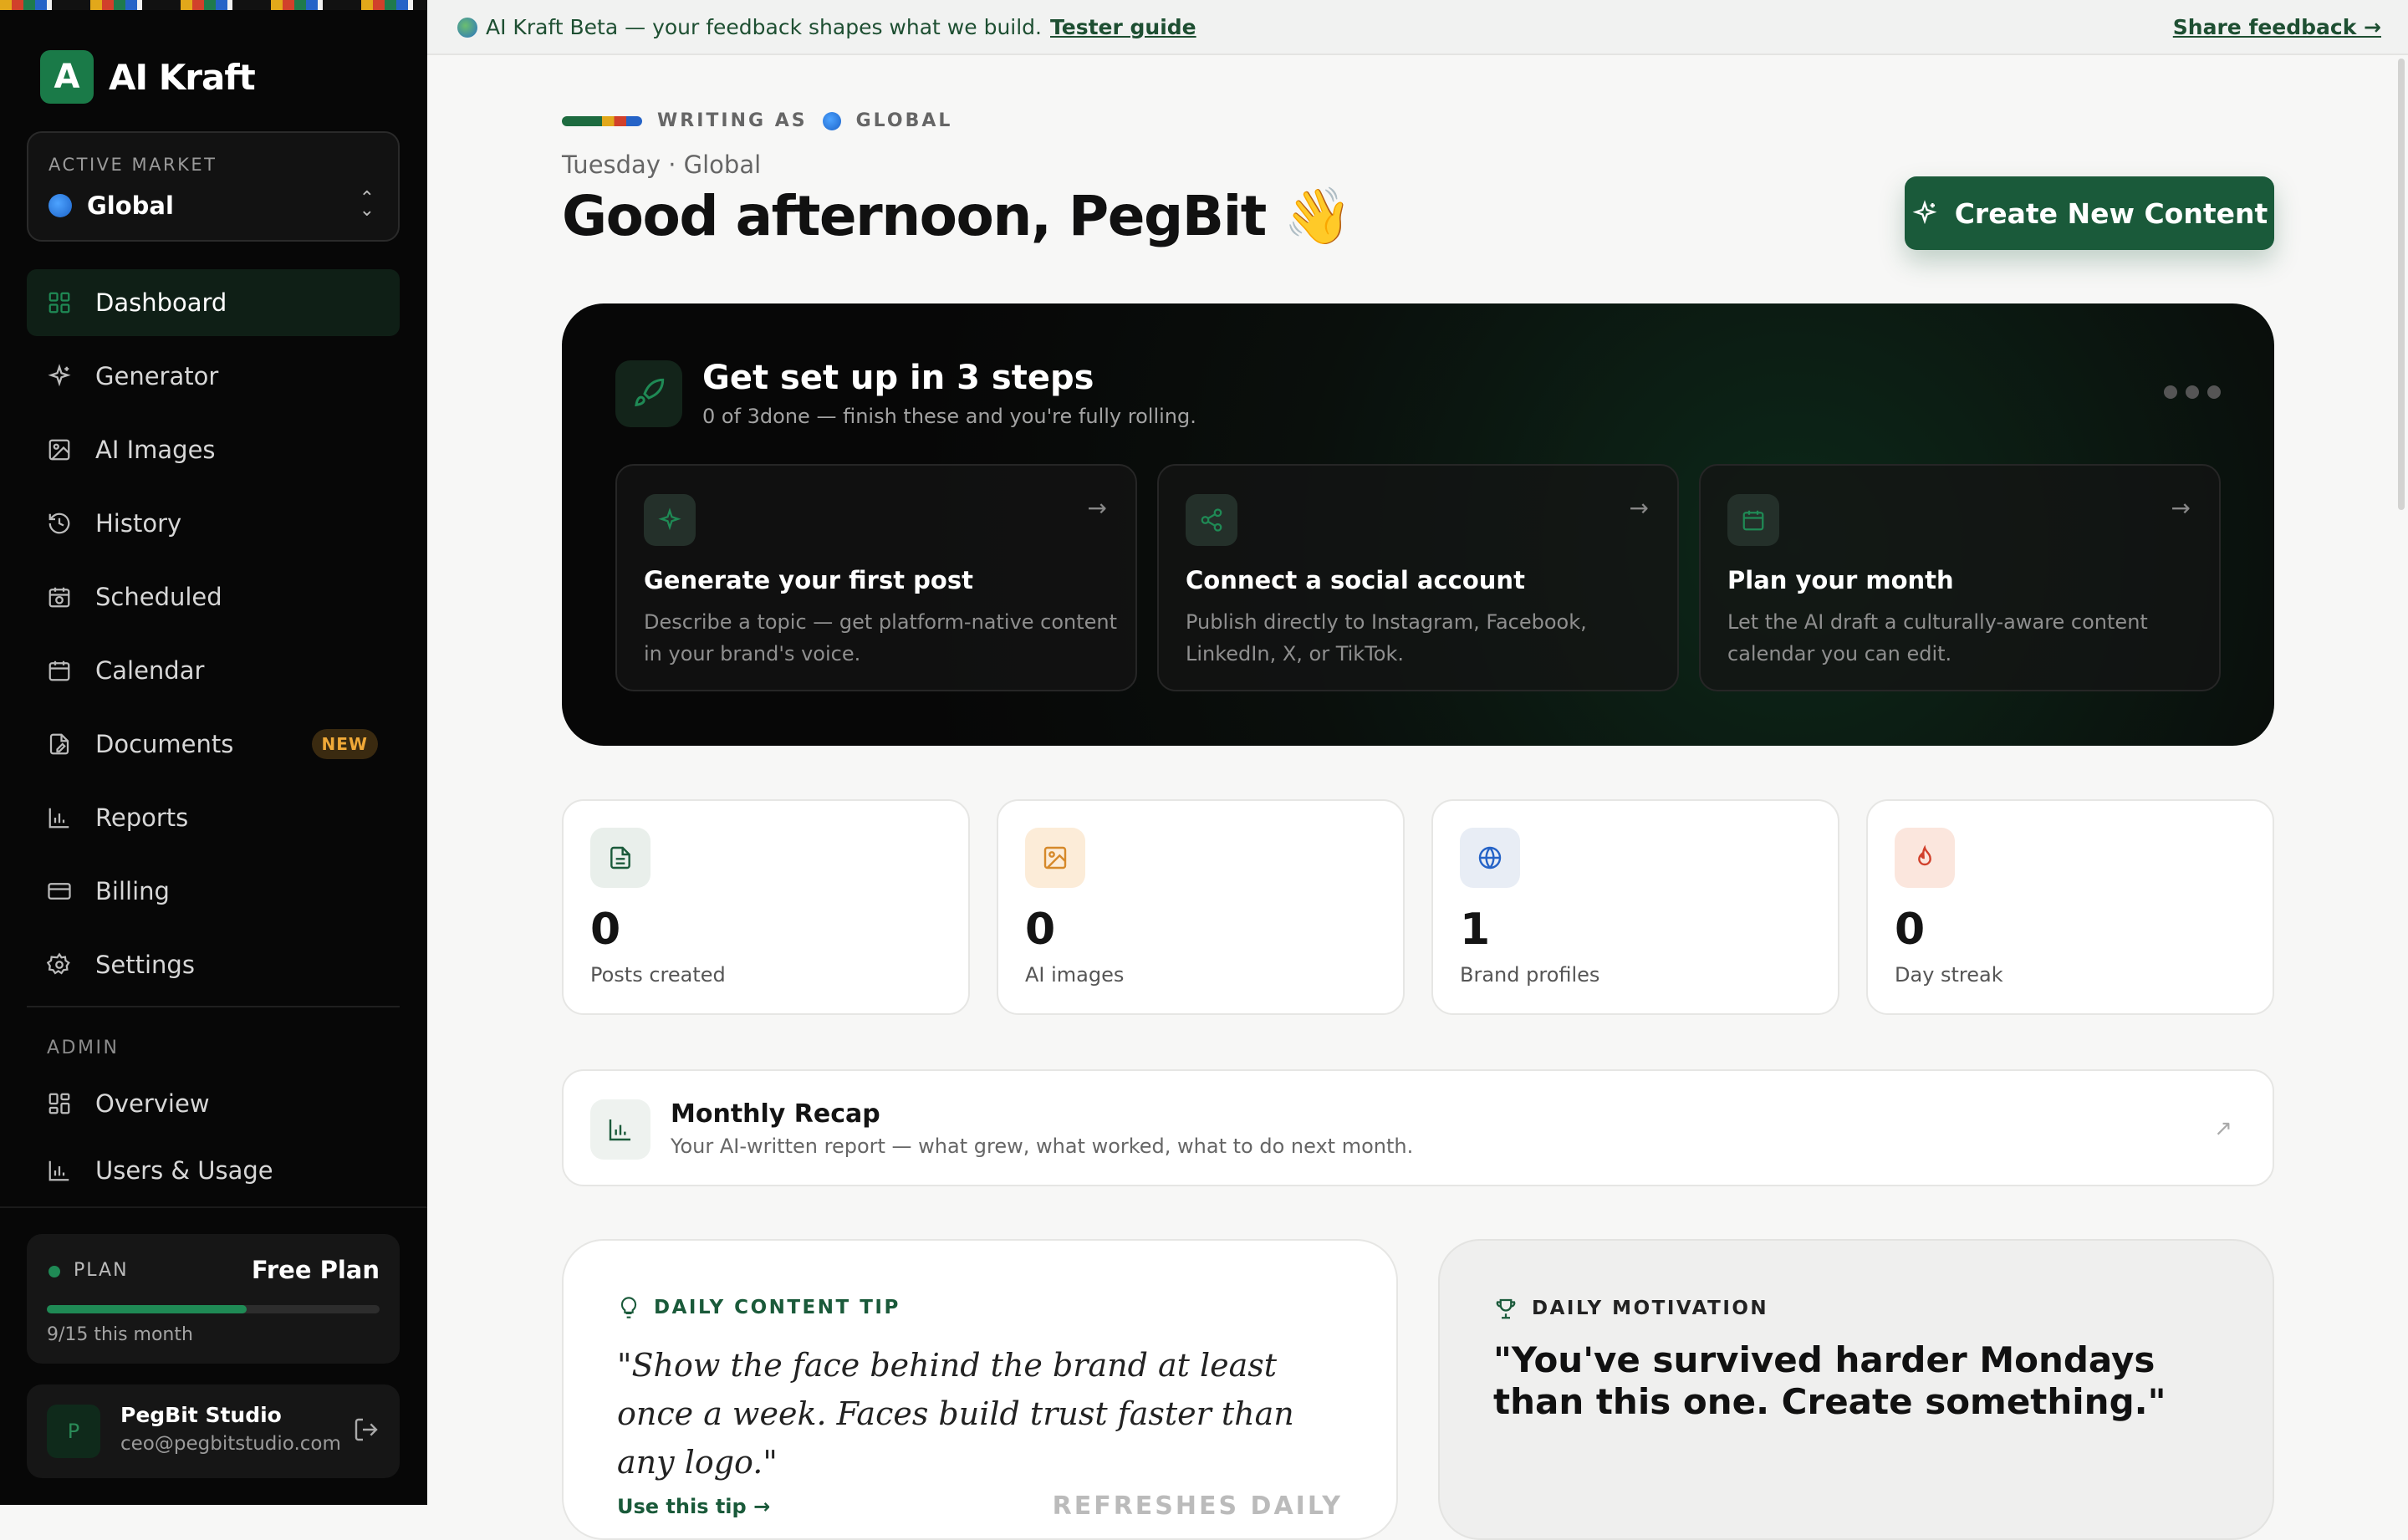  What do you see at coordinates (808, 580) in the screenshot?
I see `step-title: Generate your first post` at bounding box center [808, 580].